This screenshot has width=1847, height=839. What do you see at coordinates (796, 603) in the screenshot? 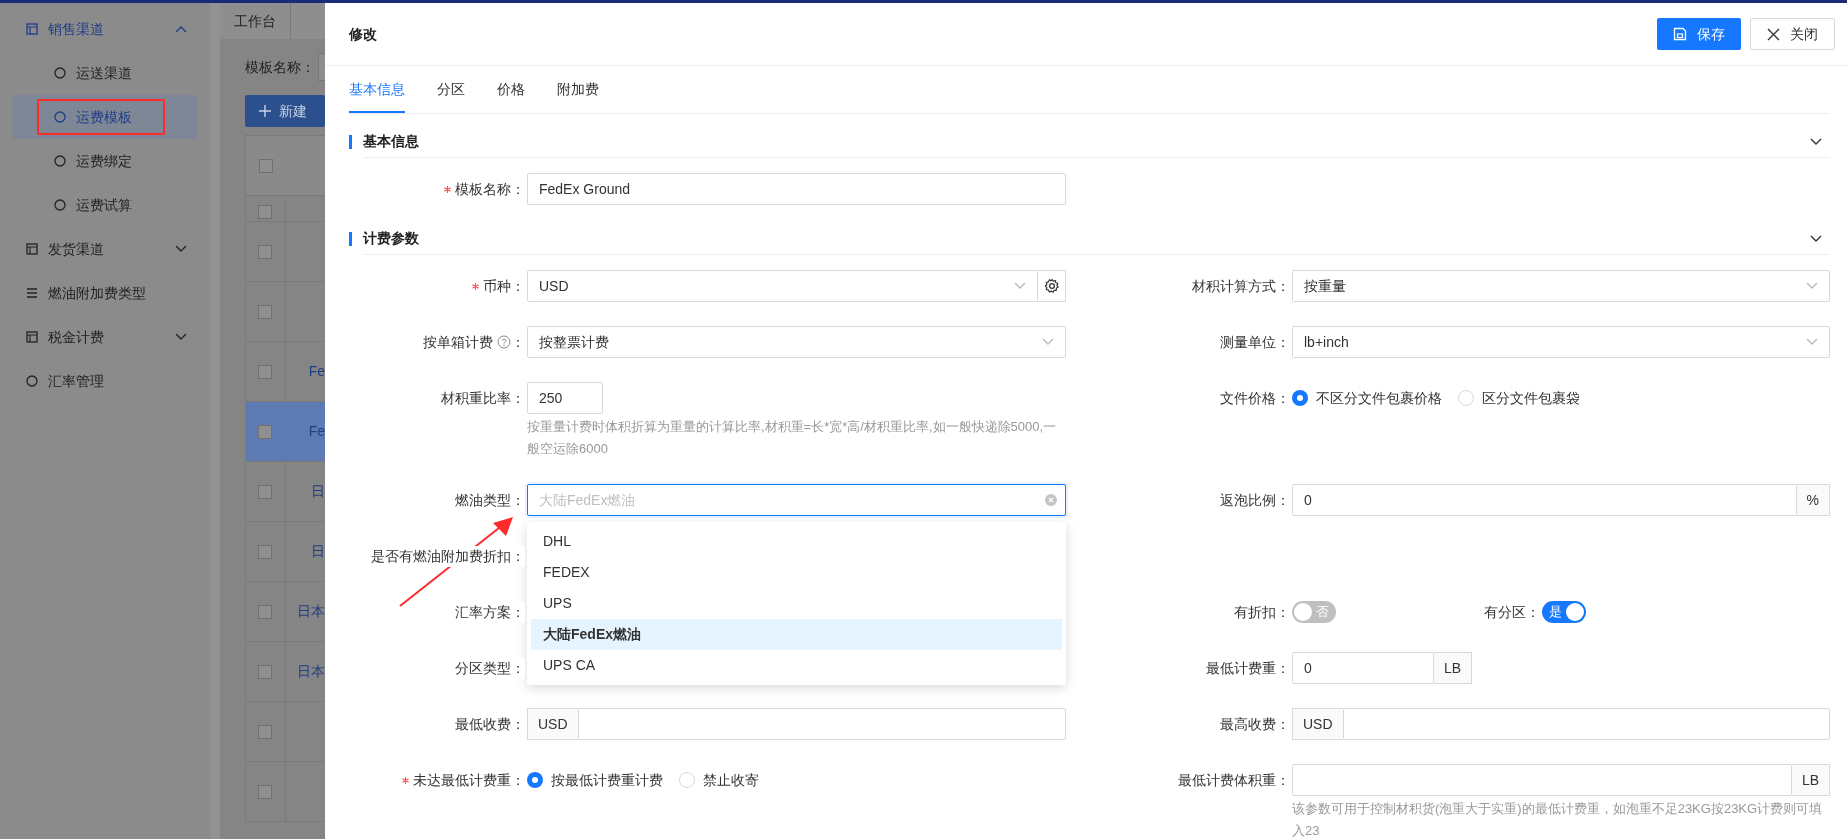
I see `dropdown-option: UPS` at bounding box center [796, 603].